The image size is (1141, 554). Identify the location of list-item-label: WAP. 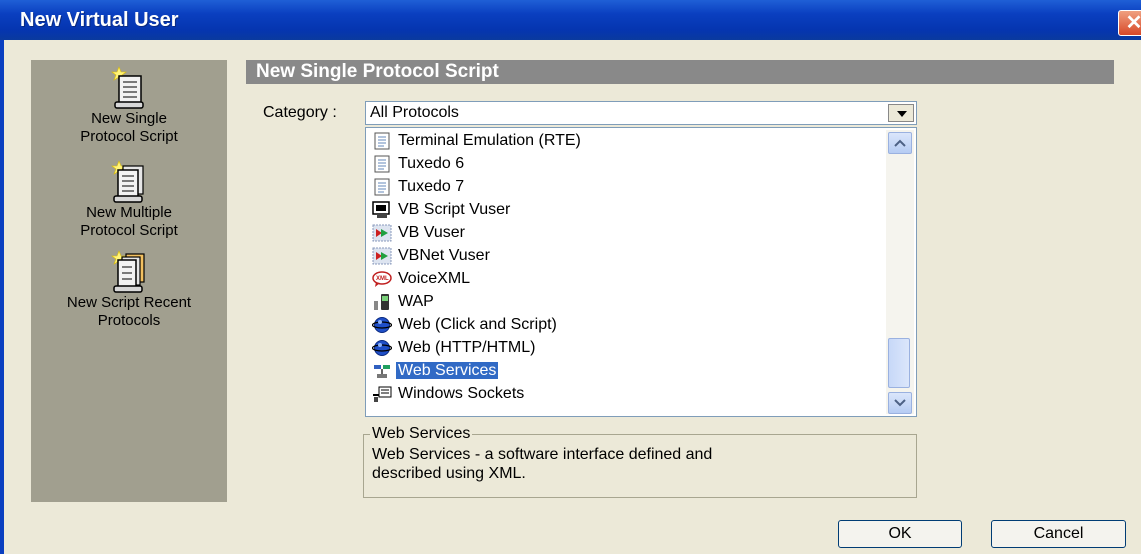
(416, 301).